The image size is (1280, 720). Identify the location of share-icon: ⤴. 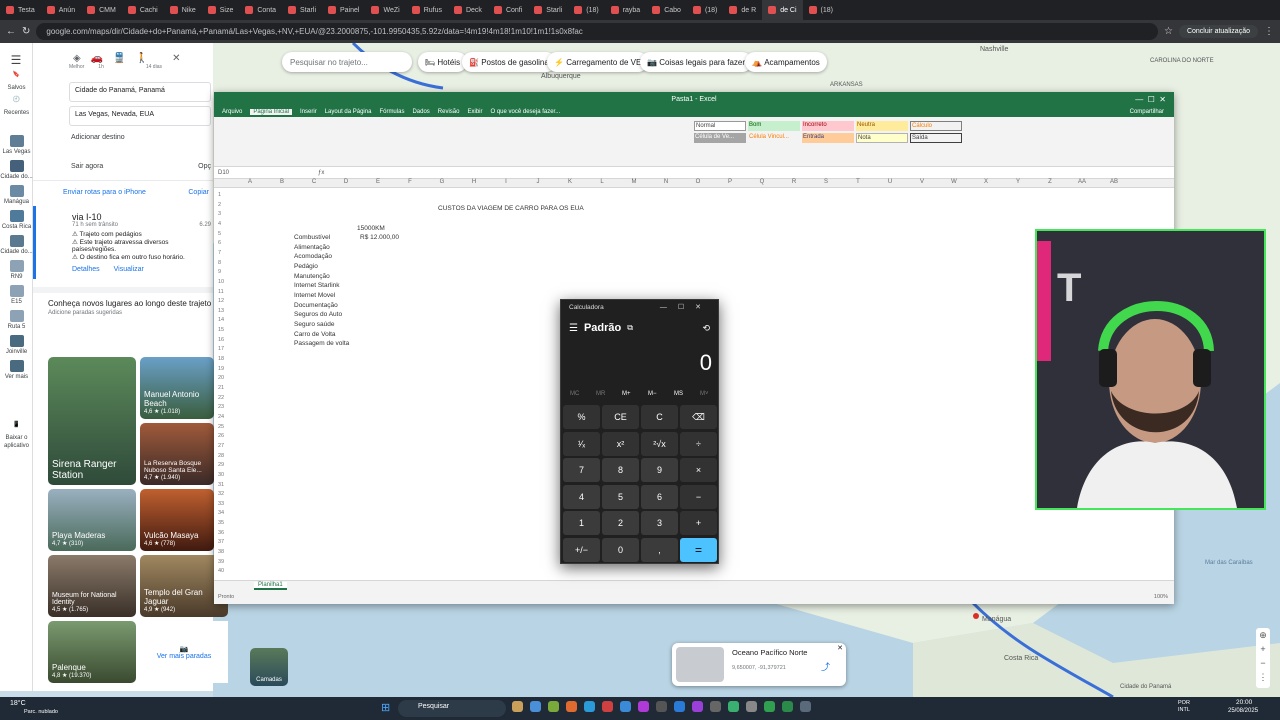
(825, 666).